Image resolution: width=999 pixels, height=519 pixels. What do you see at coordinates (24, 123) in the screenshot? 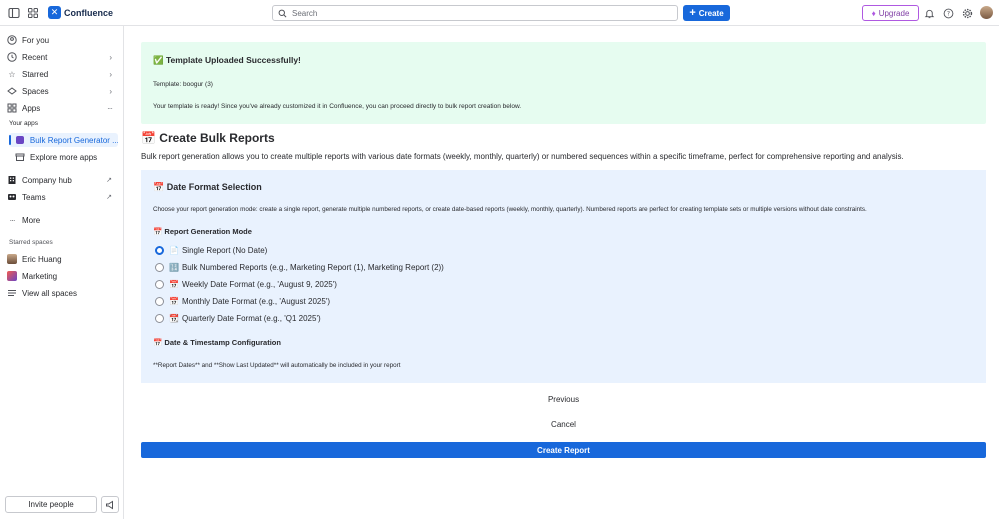
I see `your-apps-heading: Your apps` at bounding box center [24, 123].